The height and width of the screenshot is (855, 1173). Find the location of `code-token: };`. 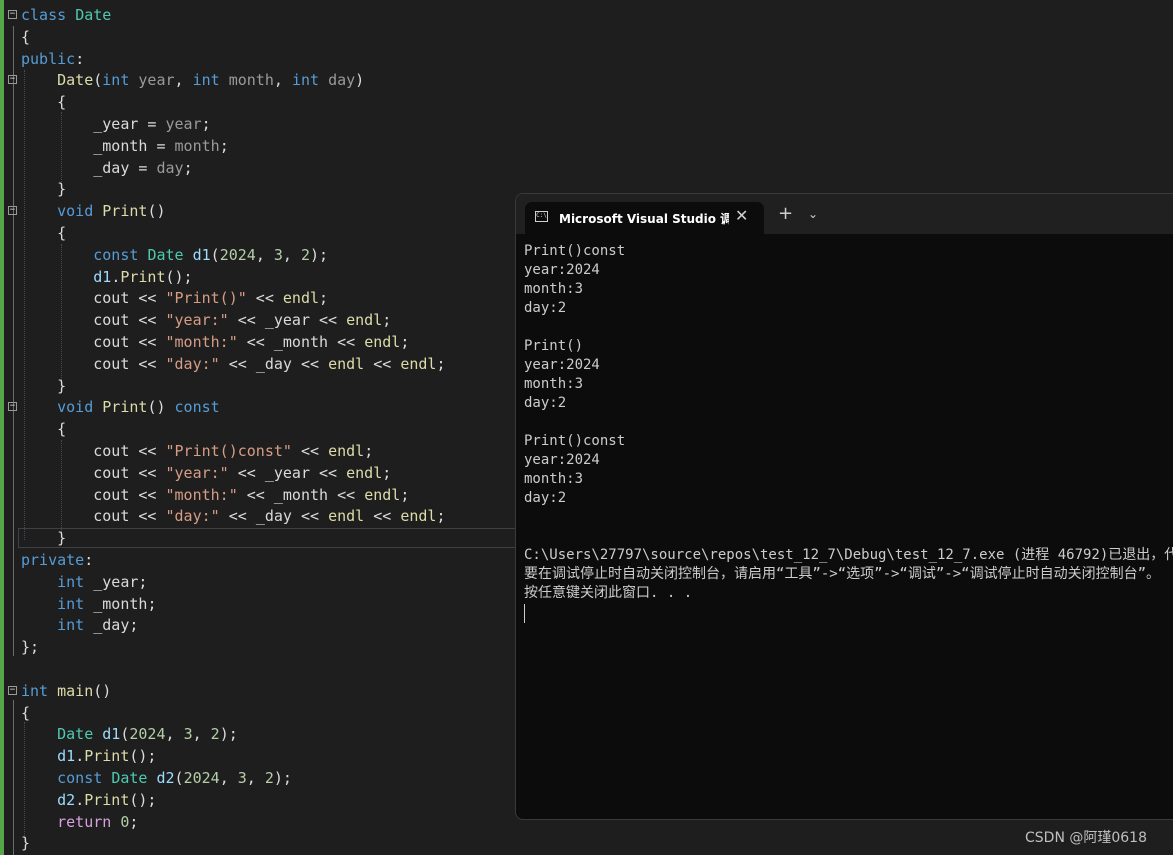

code-token: }; is located at coordinates (30, 647).